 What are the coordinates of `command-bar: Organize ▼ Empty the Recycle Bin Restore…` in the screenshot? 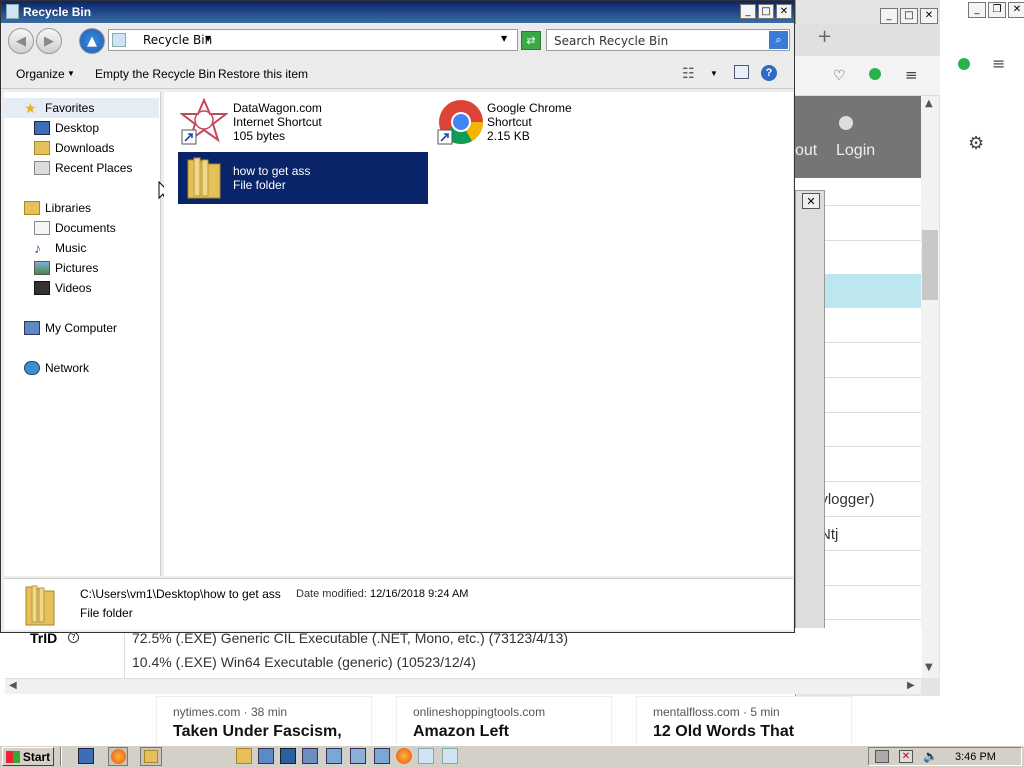 It's located at (397, 74).